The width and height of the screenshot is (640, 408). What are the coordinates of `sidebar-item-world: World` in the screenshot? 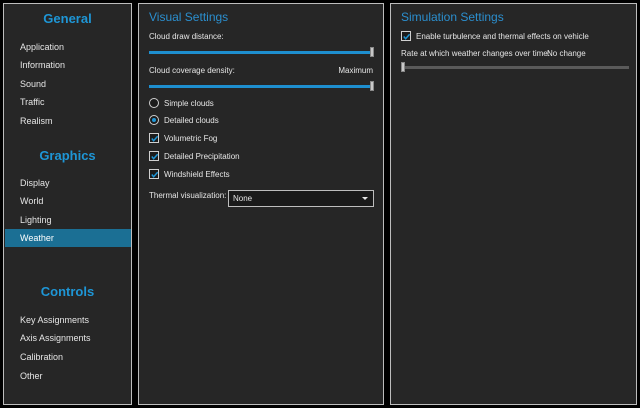 It's located at (68, 201).